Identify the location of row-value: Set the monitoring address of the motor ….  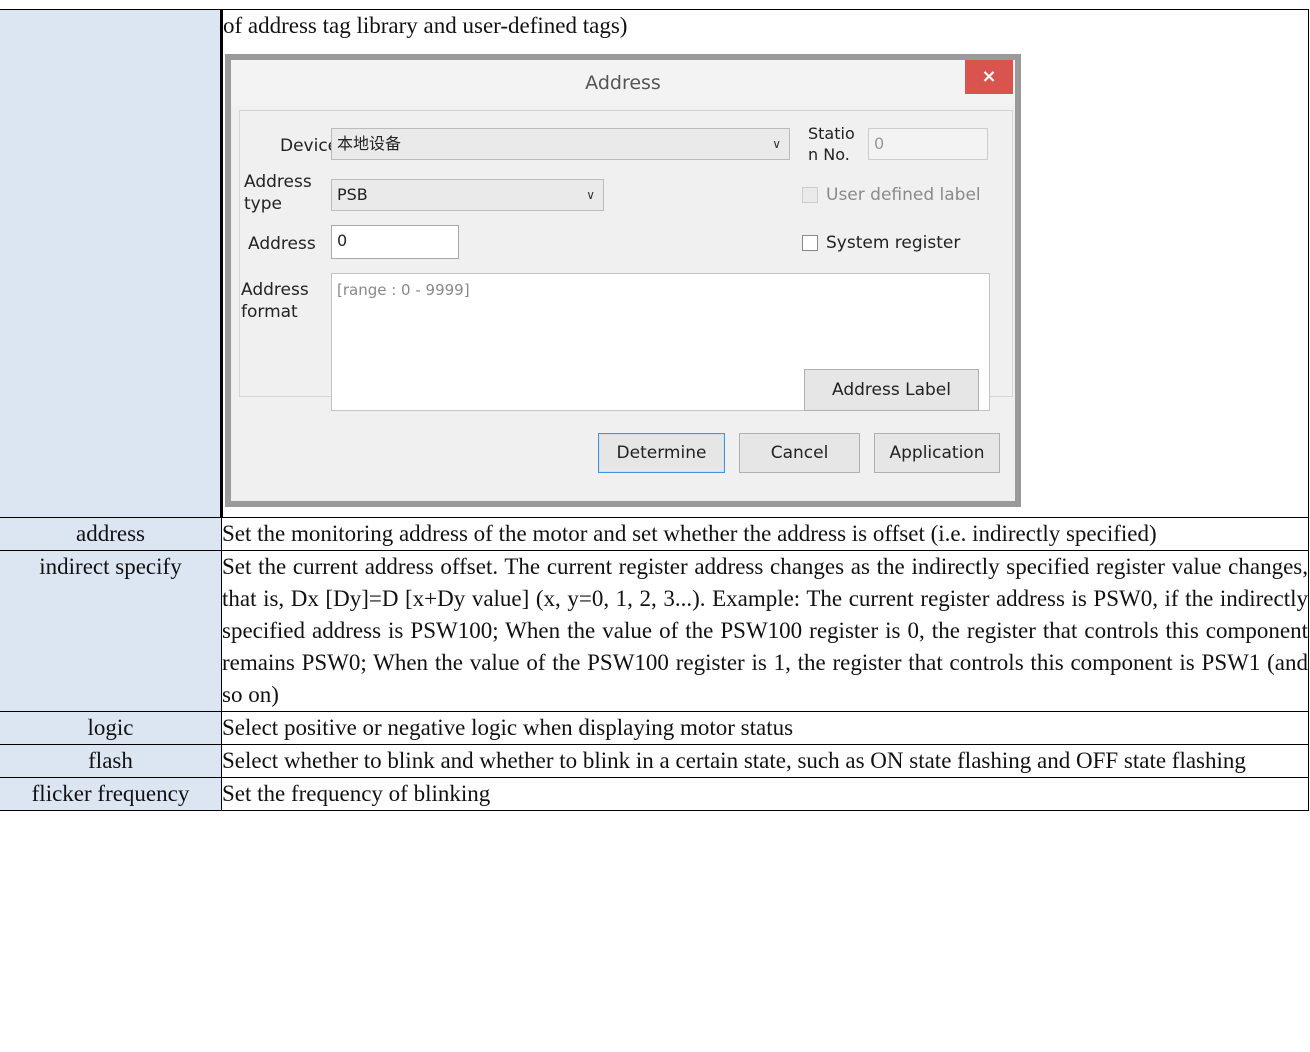
(765, 534).